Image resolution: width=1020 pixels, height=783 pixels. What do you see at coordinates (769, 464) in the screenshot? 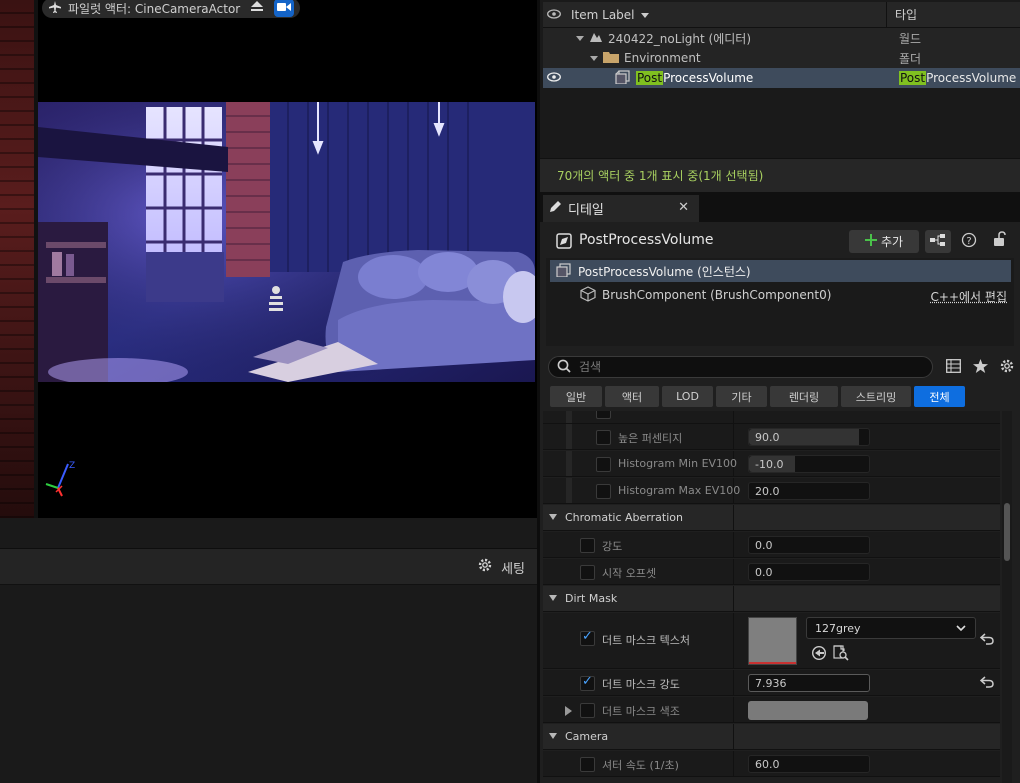
I see `histogram-min-value: -10.0` at bounding box center [769, 464].